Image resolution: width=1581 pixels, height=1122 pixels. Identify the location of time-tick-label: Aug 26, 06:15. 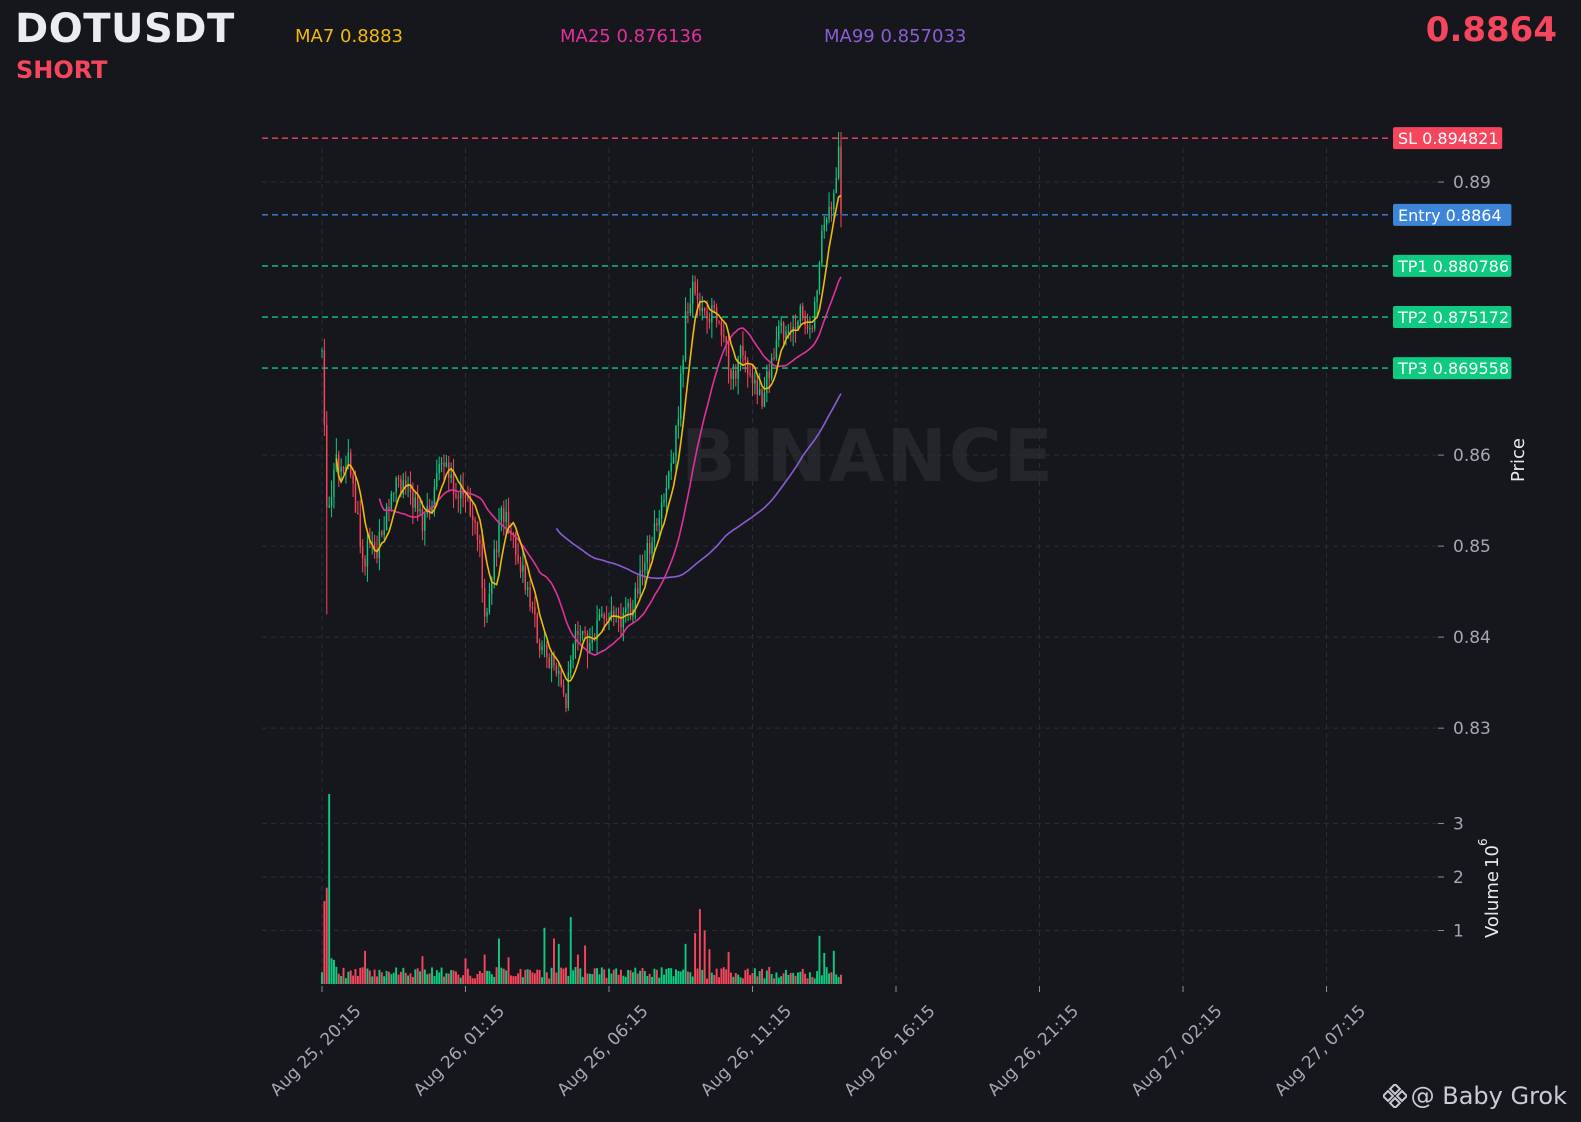
(603, 1050).